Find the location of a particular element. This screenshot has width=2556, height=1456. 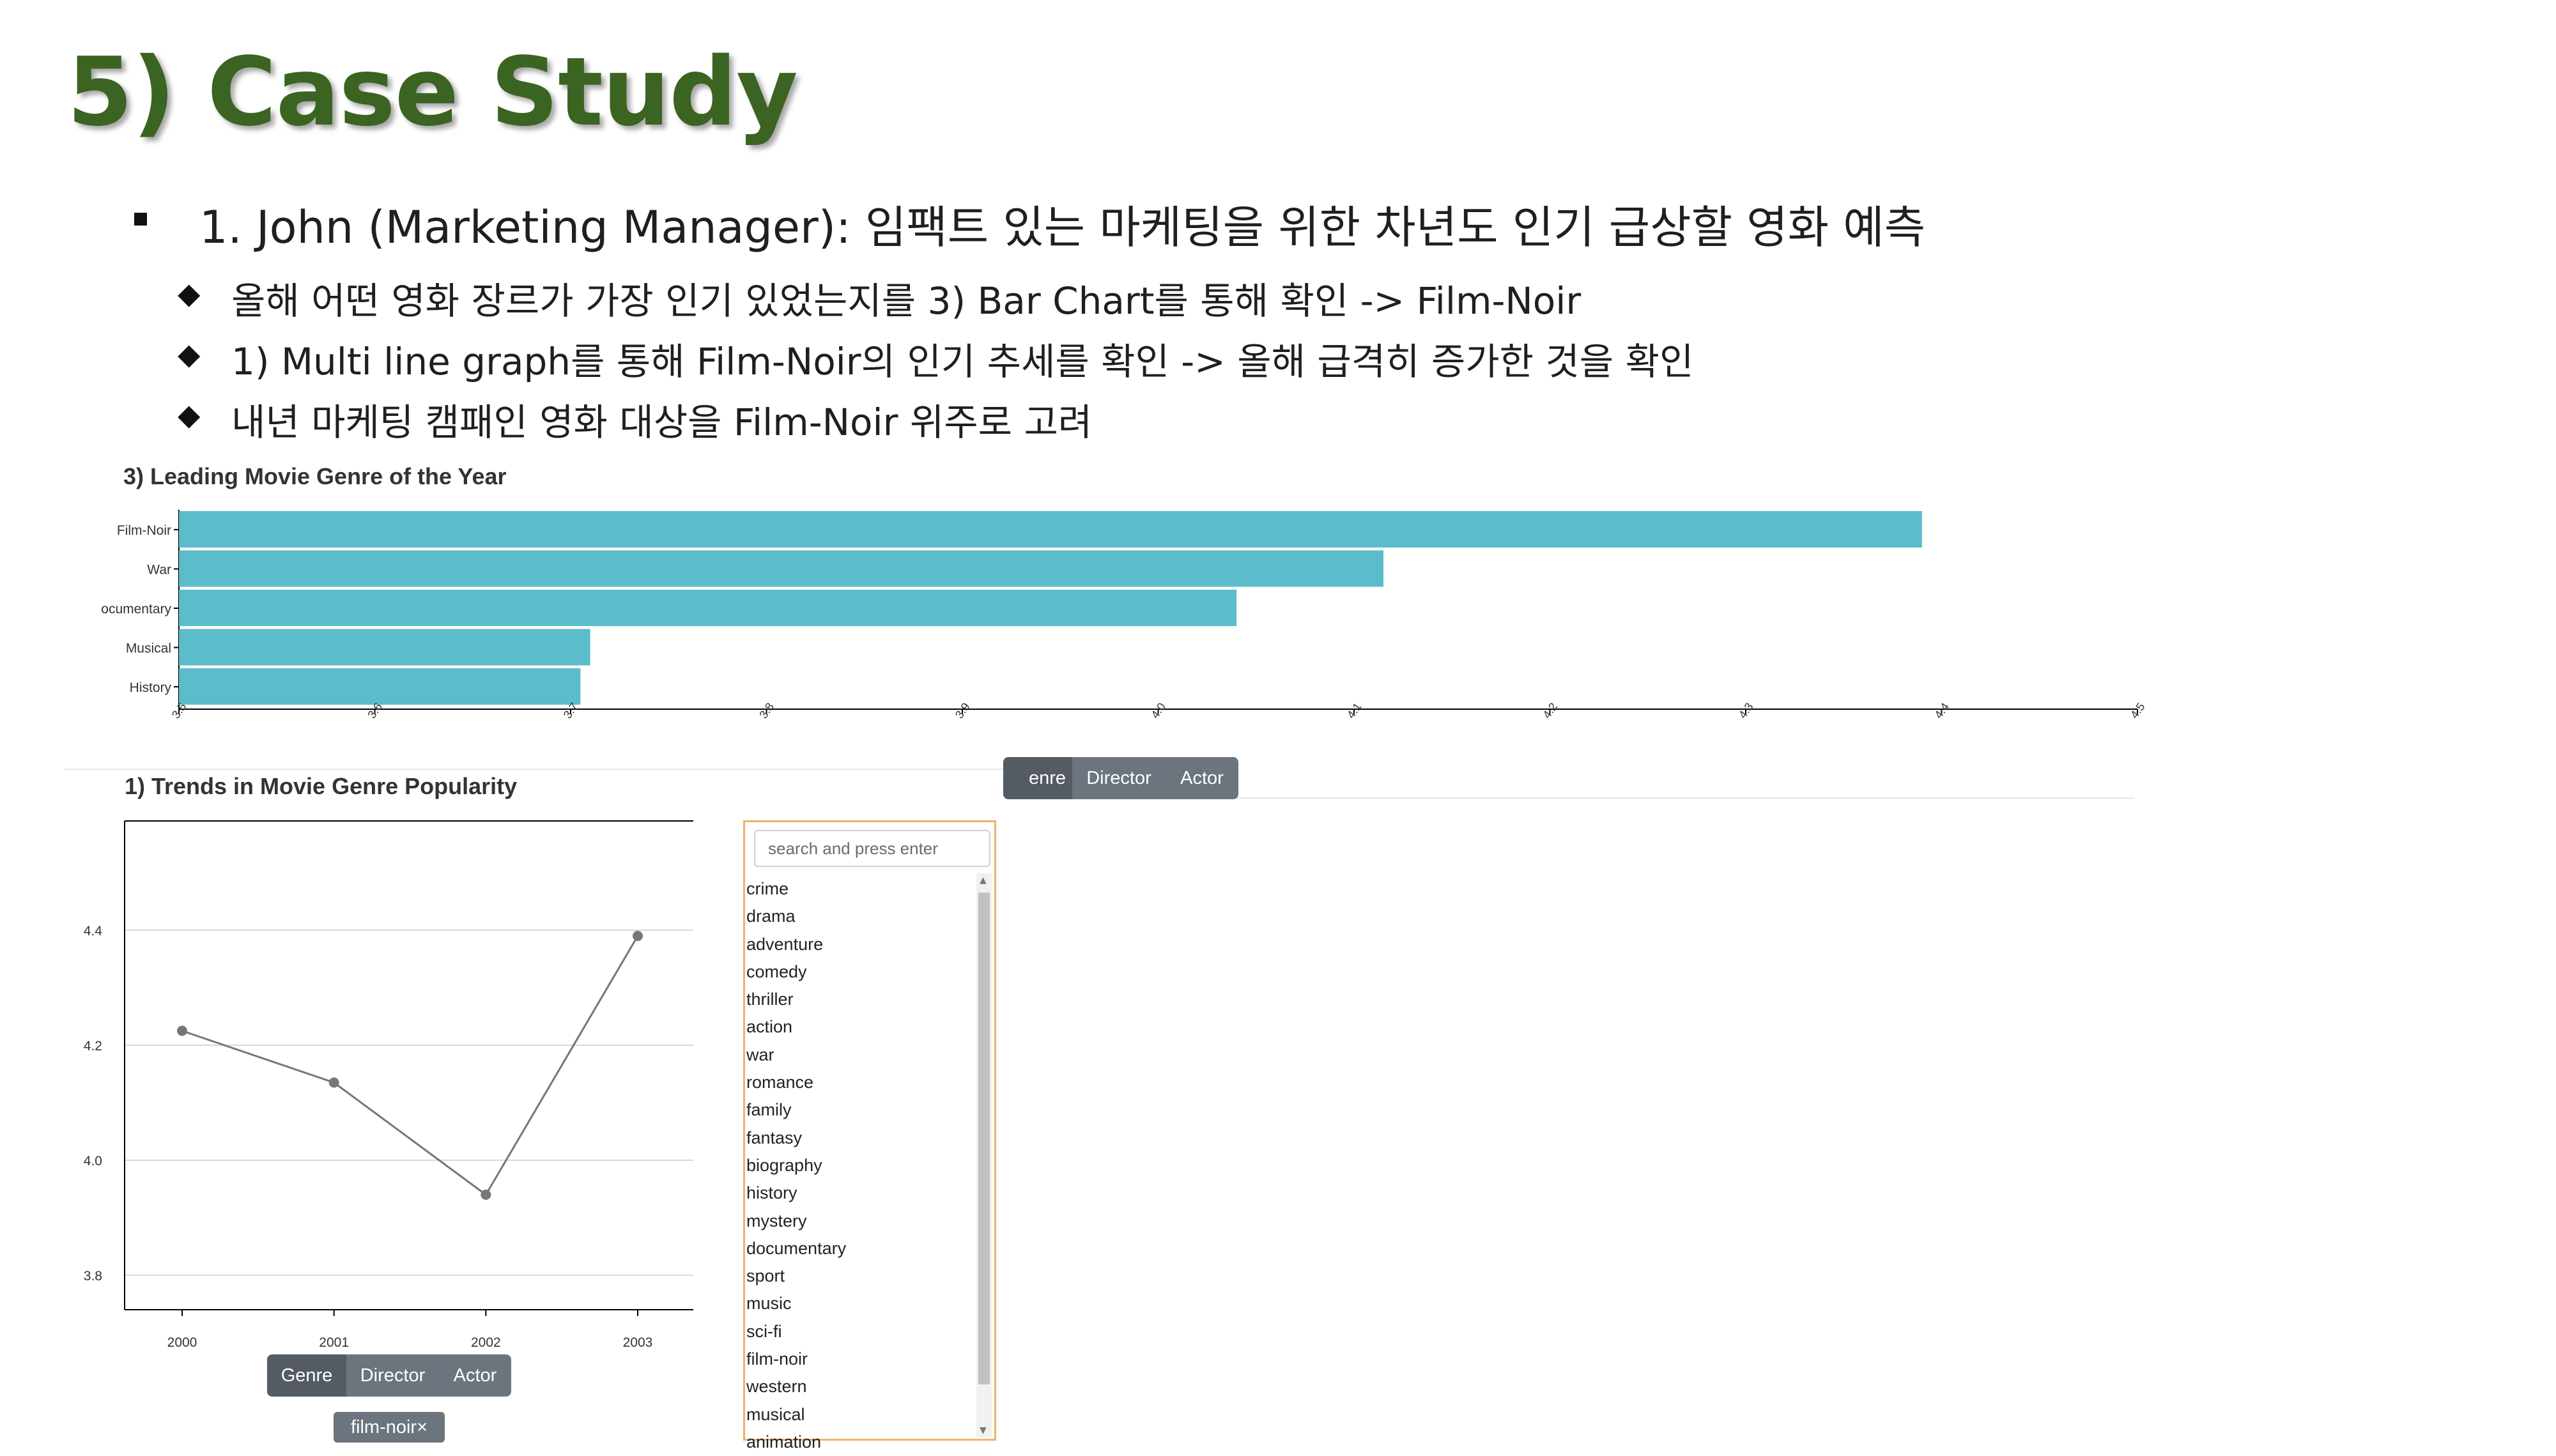

y-tick-label: Musical is located at coordinates (148, 648).